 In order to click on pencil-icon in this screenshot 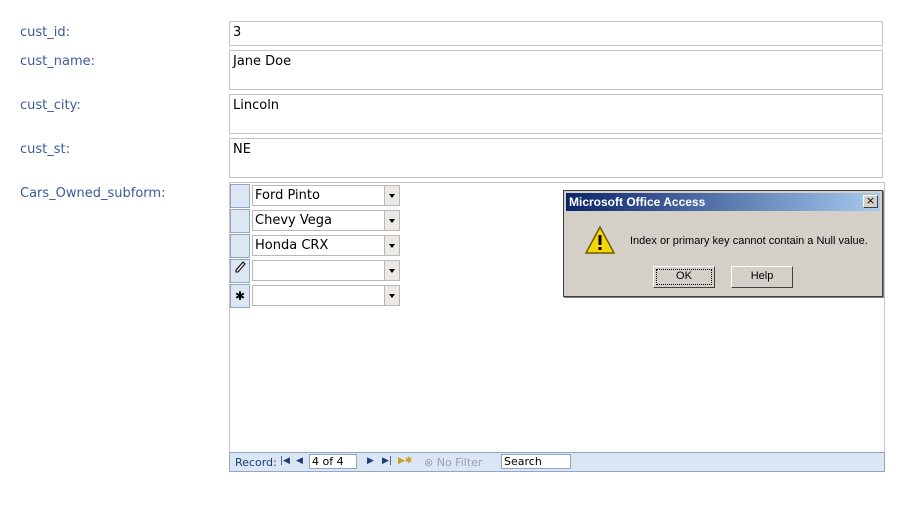, I will do `click(240, 271)`.